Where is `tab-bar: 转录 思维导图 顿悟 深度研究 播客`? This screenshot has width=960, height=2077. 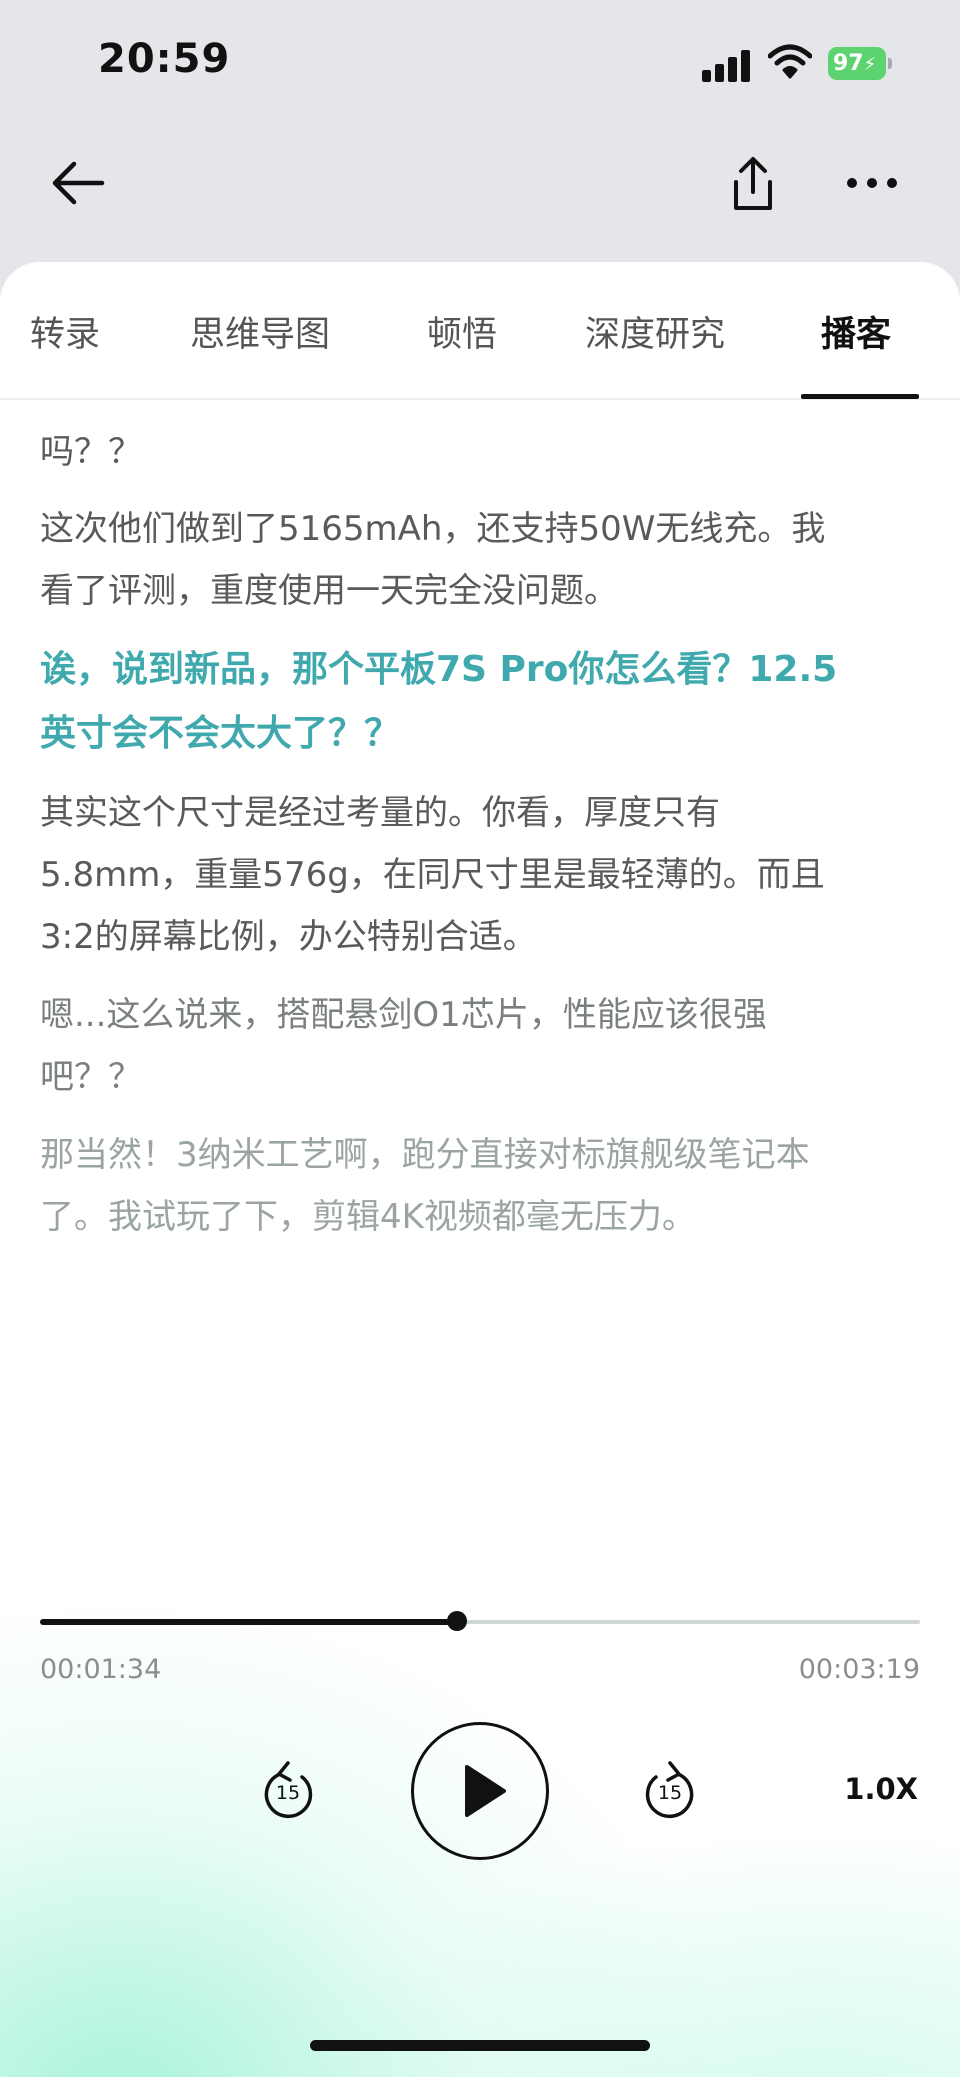
tab-bar: 转录 思维导图 顿悟 深度研究 播客 is located at coordinates (480, 331).